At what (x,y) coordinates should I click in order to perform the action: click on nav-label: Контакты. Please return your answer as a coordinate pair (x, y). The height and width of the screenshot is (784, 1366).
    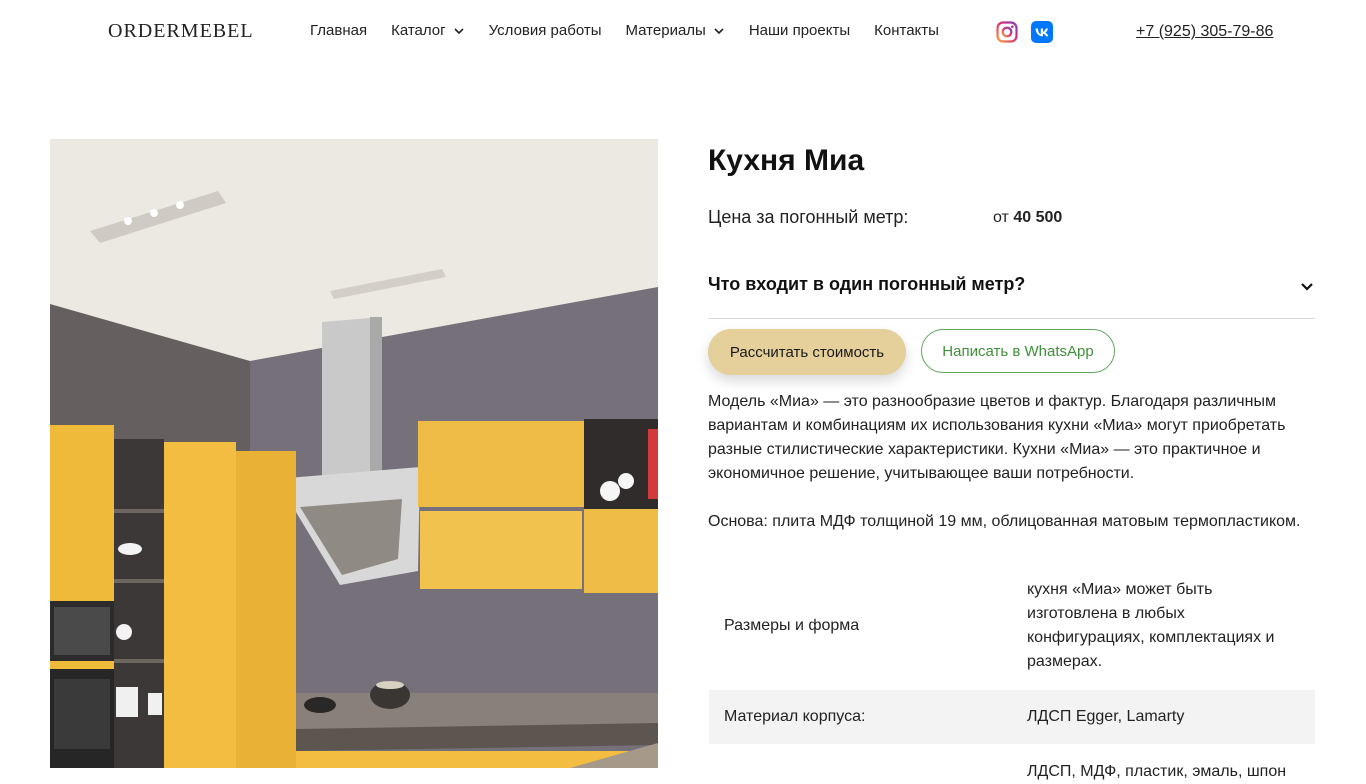
    Looking at the image, I should click on (906, 30).